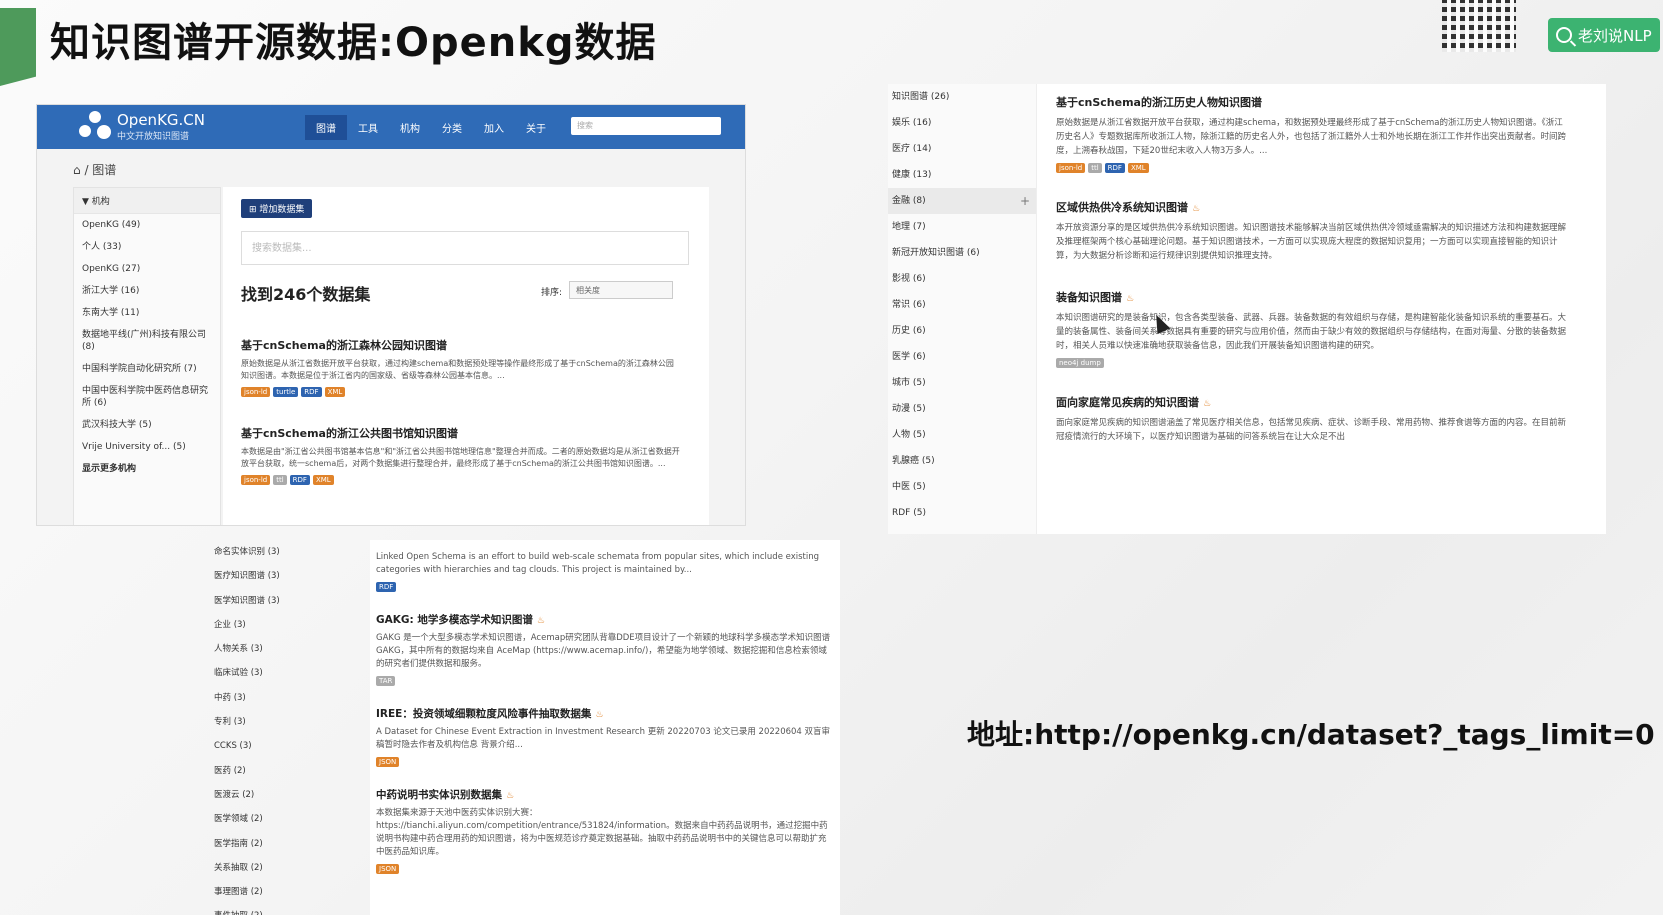 The width and height of the screenshot is (1663, 915). I want to click on tag-item: 医疗知识图谱 (3), so click(270, 576).